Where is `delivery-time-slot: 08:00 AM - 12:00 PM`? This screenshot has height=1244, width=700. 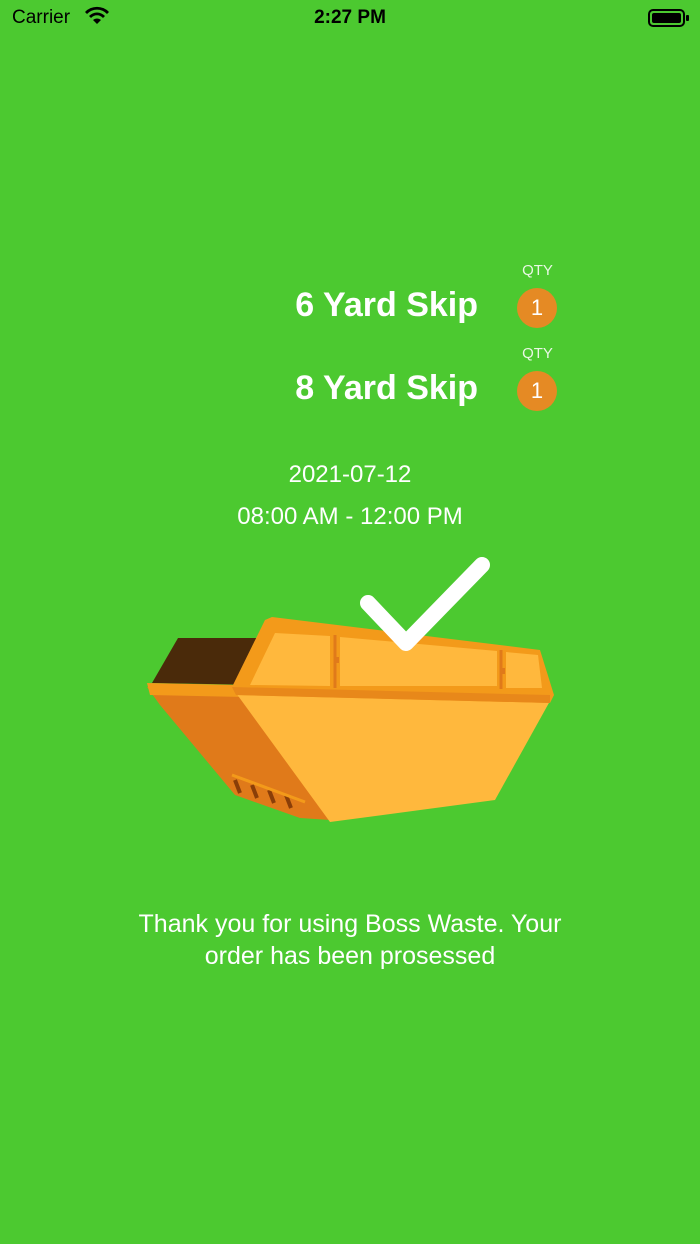 delivery-time-slot: 08:00 AM - 12:00 PM is located at coordinates (350, 516).